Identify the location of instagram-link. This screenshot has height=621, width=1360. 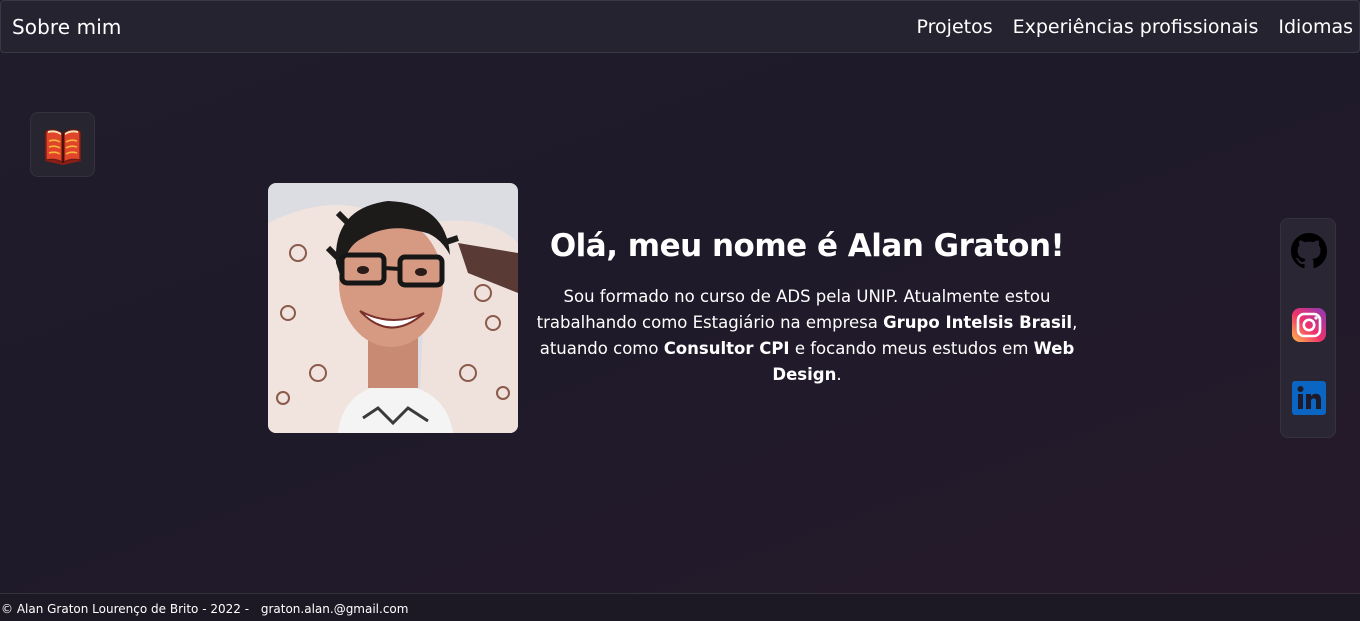
(1309, 325).